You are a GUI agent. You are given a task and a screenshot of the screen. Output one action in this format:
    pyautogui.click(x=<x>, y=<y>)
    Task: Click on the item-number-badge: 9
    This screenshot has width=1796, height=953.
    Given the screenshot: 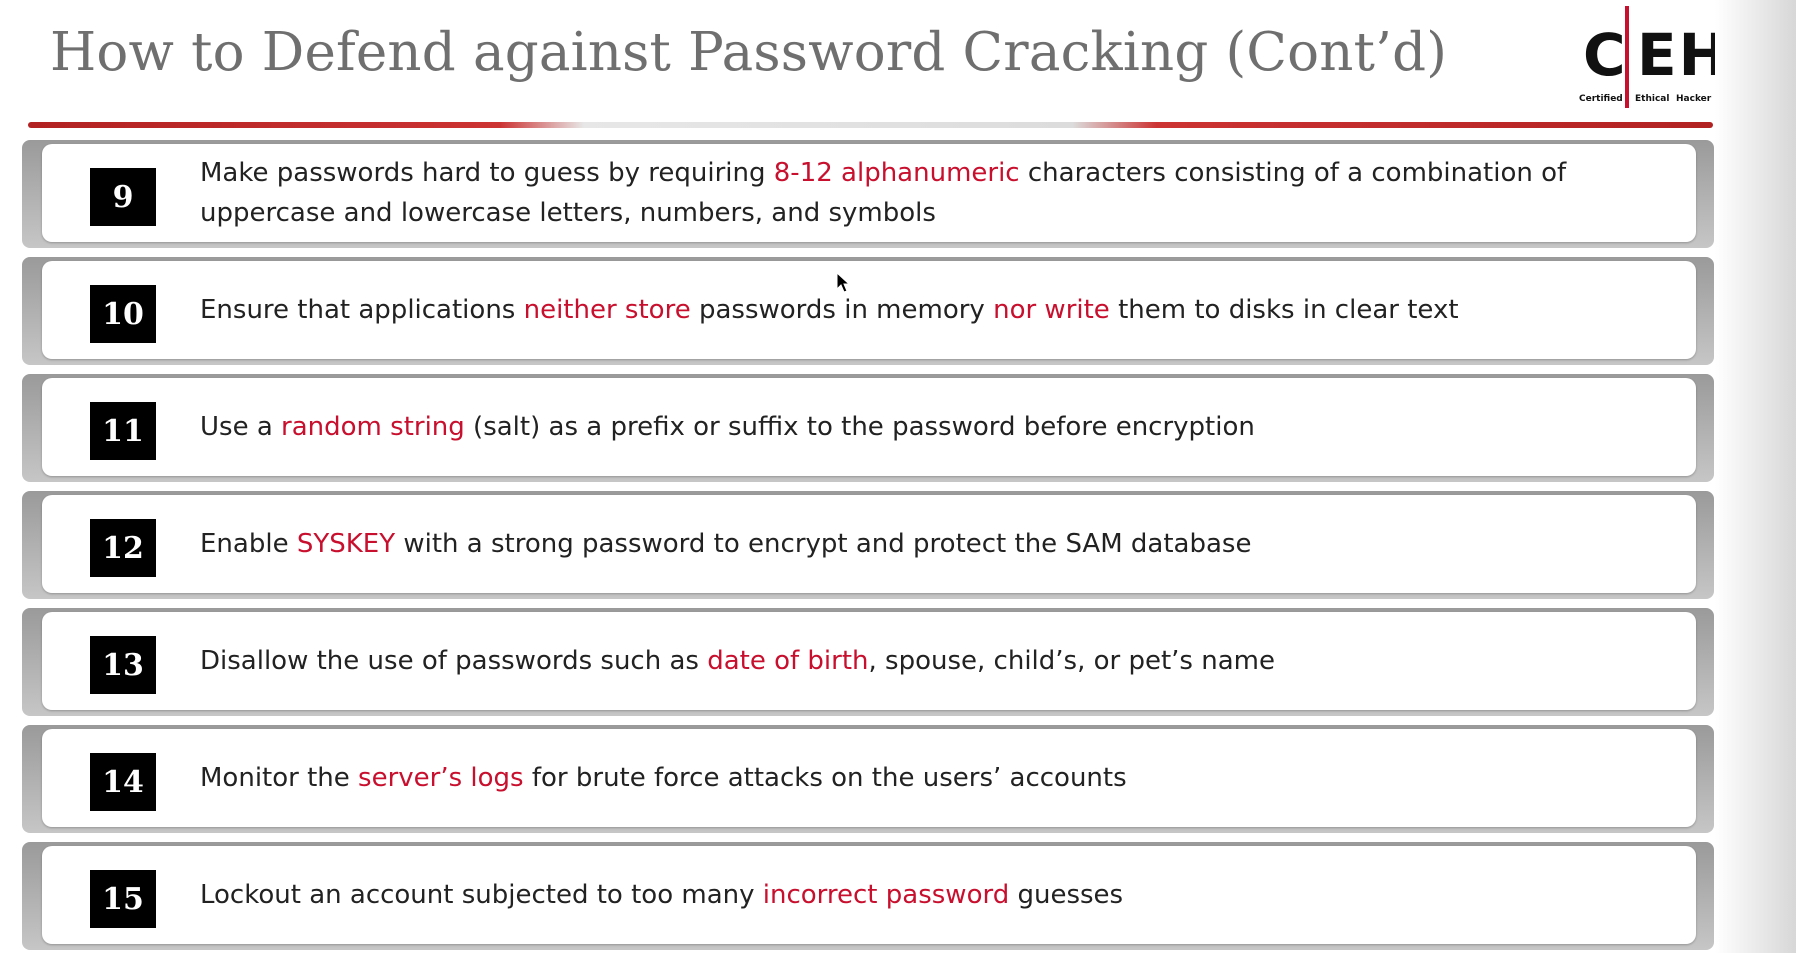 What is the action you would take?
    pyautogui.click(x=123, y=197)
    